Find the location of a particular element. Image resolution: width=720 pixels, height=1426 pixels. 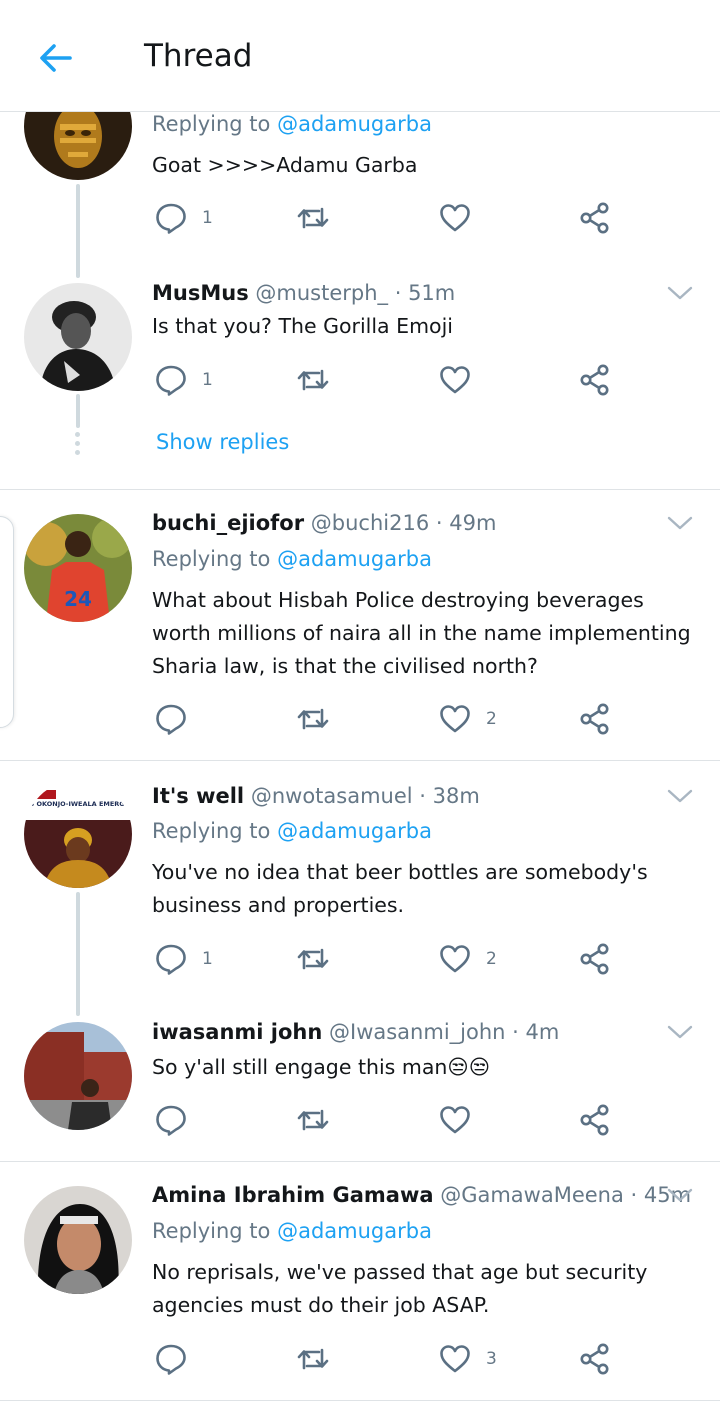

tweet-time: · 4m is located at coordinates (536, 1032).